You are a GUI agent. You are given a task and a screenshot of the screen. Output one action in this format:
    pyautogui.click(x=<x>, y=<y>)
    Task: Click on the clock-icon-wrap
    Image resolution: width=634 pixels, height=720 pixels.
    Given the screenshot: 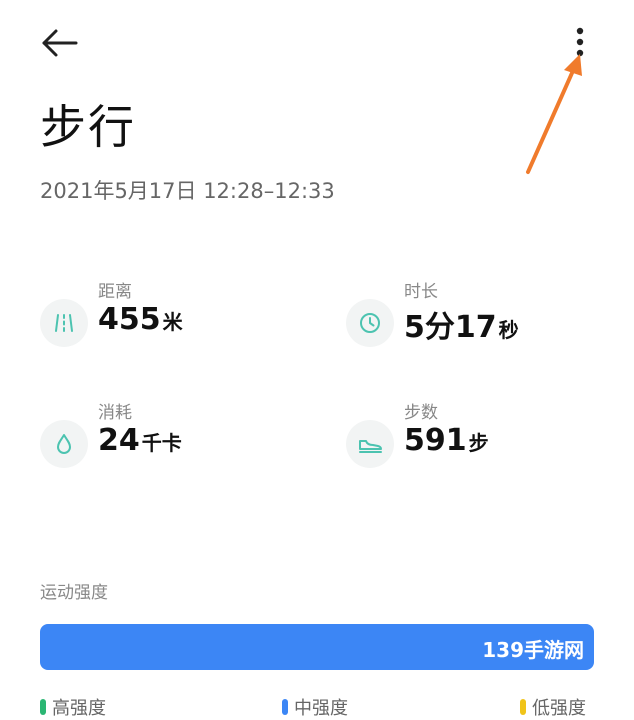 What is the action you would take?
    pyautogui.click(x=370, y=323)
    